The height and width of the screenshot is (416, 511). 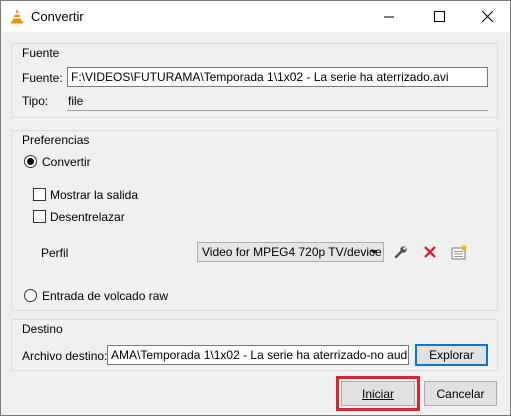 I want to click on profile-label: Perfil, so click(x=55, y=253).